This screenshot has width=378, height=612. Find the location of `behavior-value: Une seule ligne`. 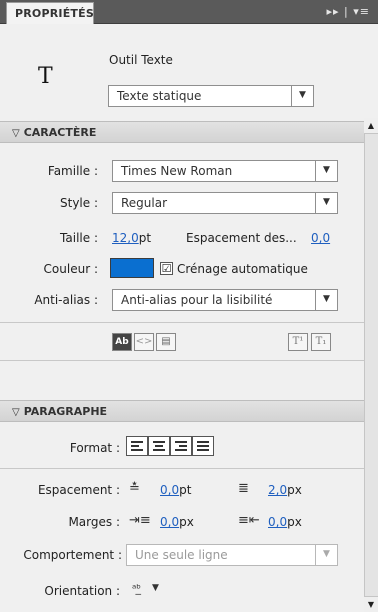

behavior-value: Une seule ligne is located at coordinates (181, 555).